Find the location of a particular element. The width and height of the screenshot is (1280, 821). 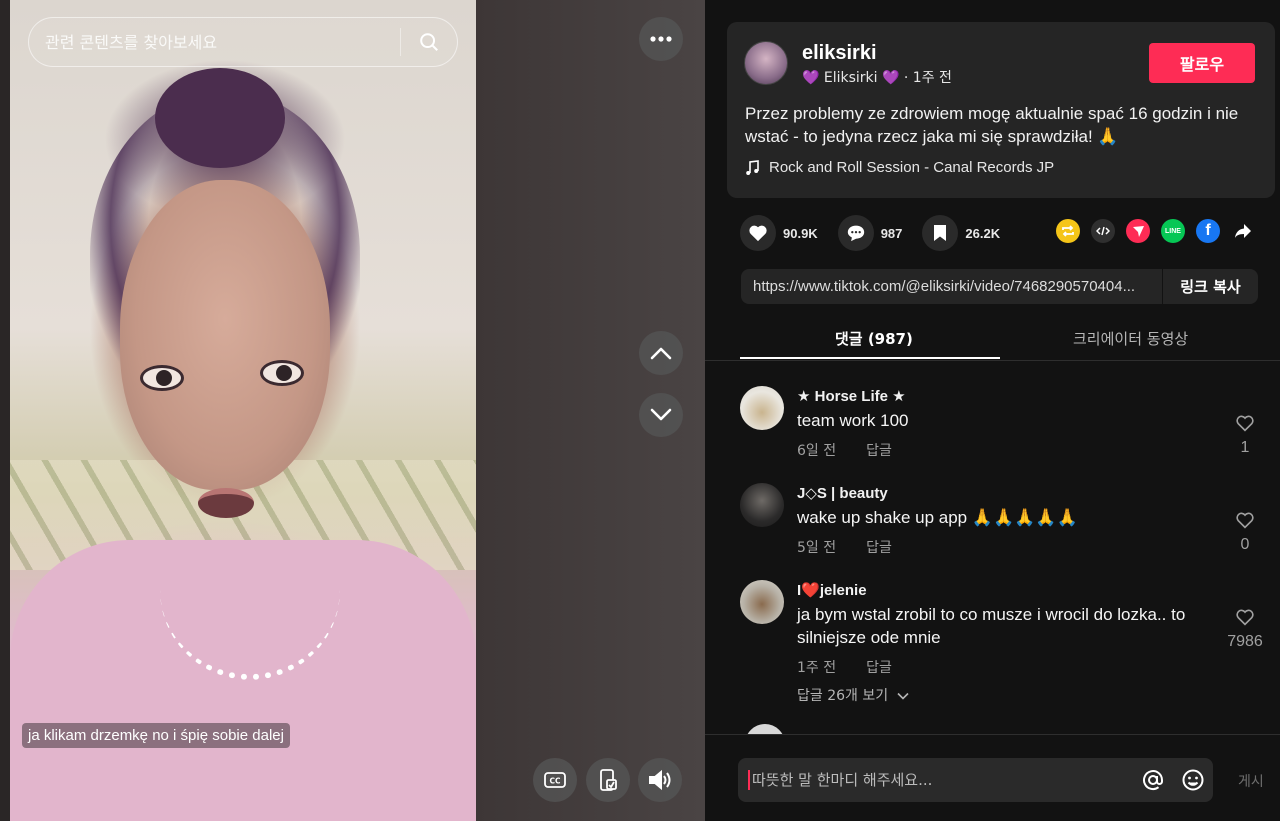

more-icon is located at coordinates (661, 39).